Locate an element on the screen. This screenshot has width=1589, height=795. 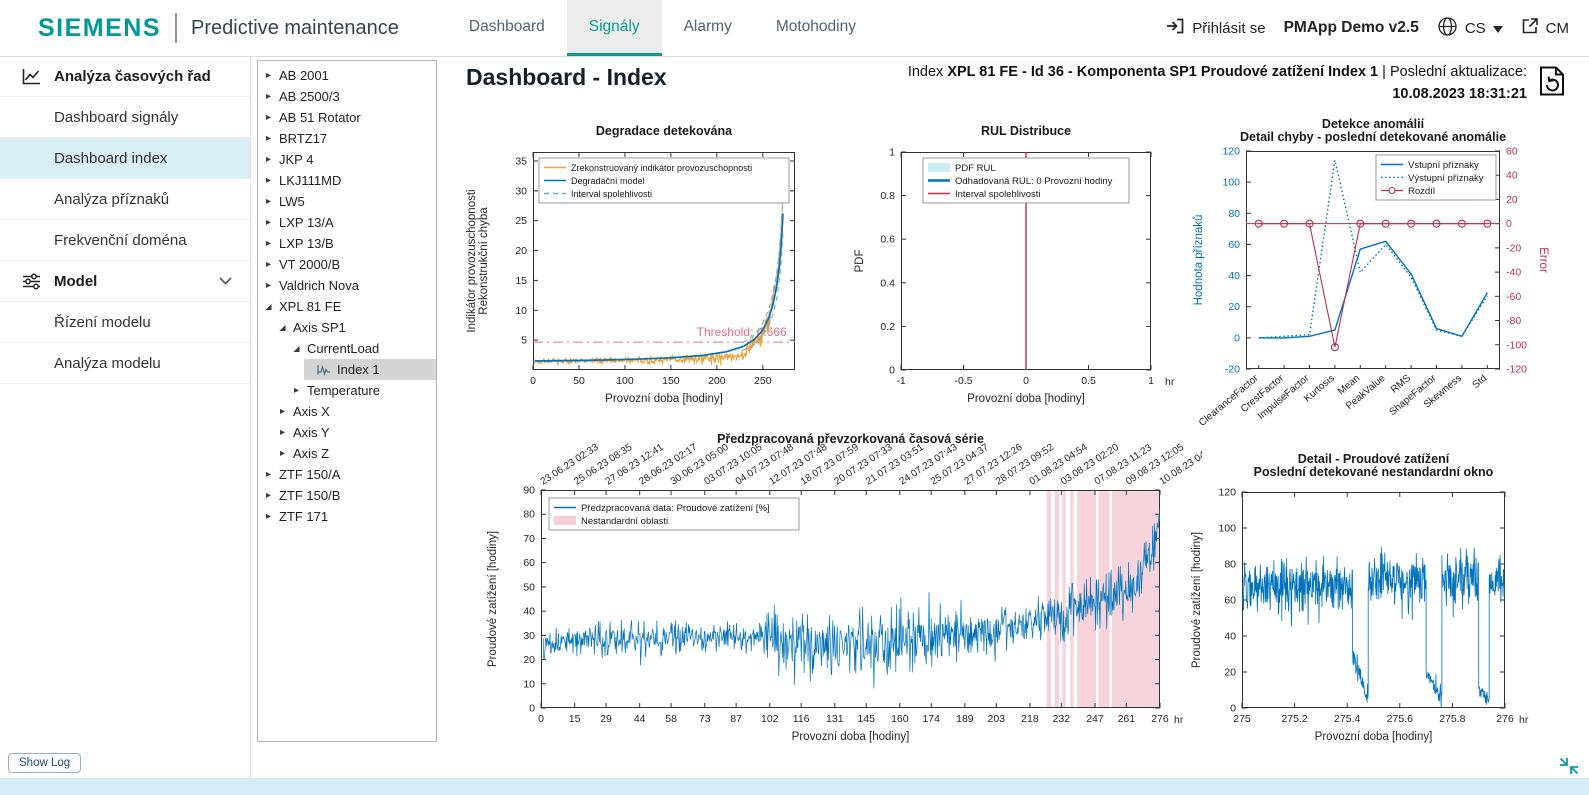
series: Threshold: 4.666 is located at coordinates (664, 279).